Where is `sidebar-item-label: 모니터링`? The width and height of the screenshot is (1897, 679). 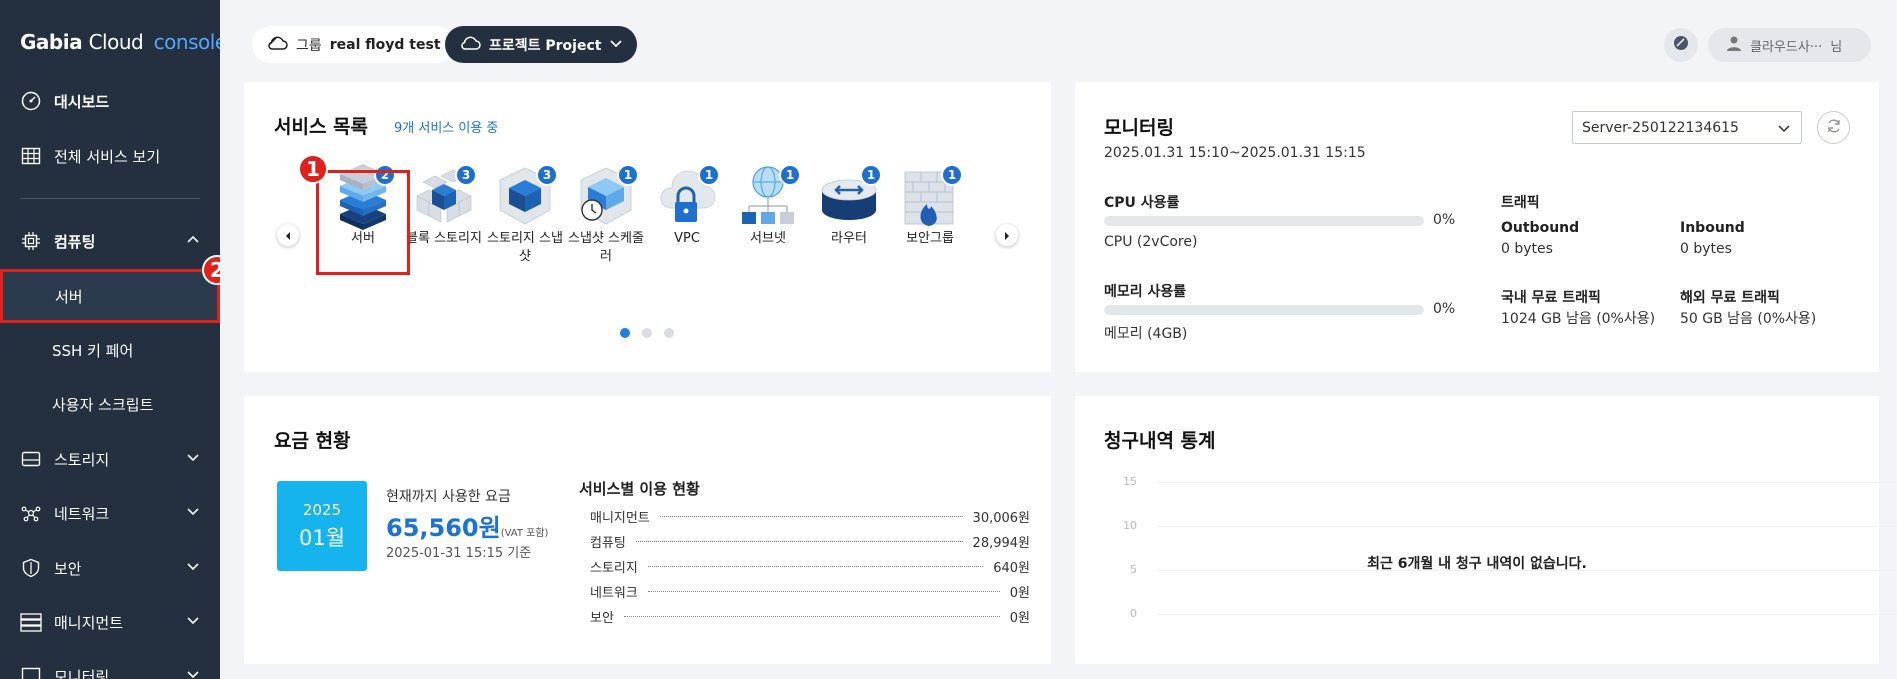 sidebar-item-label: 모니터링 is located at coordinates (82, 673).